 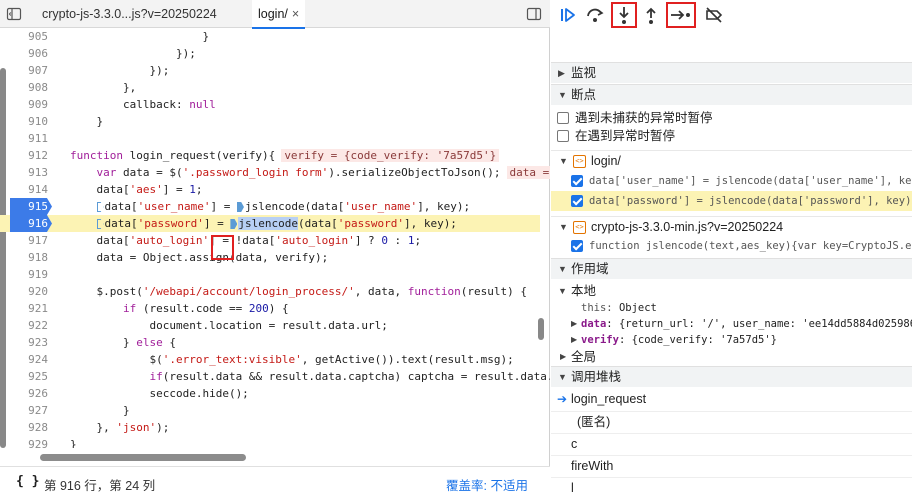 I want to click on code-line: 907 });, so click(x=270, y=70).